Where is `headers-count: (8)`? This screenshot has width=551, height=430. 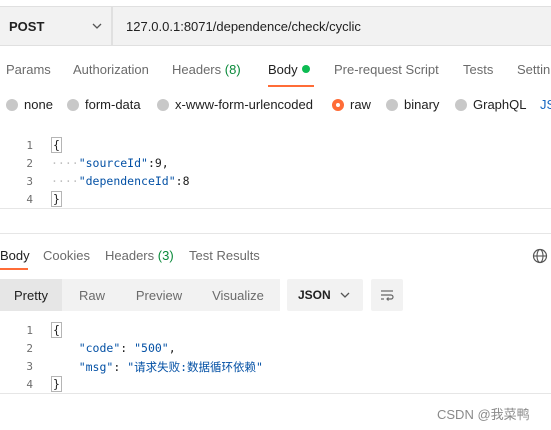 headers-count: (8) is located at coordinates (232, 69).